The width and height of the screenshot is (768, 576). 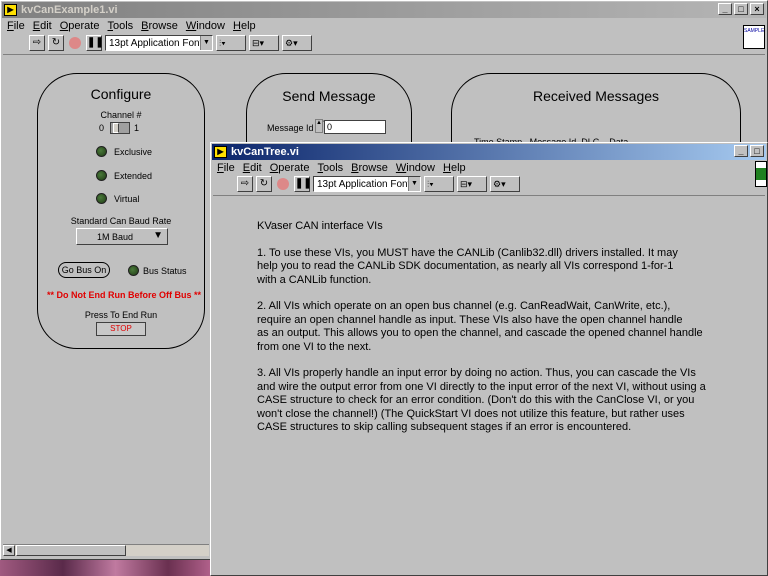 I want to click on message-id-field: 0, so click(x=355, y=127).